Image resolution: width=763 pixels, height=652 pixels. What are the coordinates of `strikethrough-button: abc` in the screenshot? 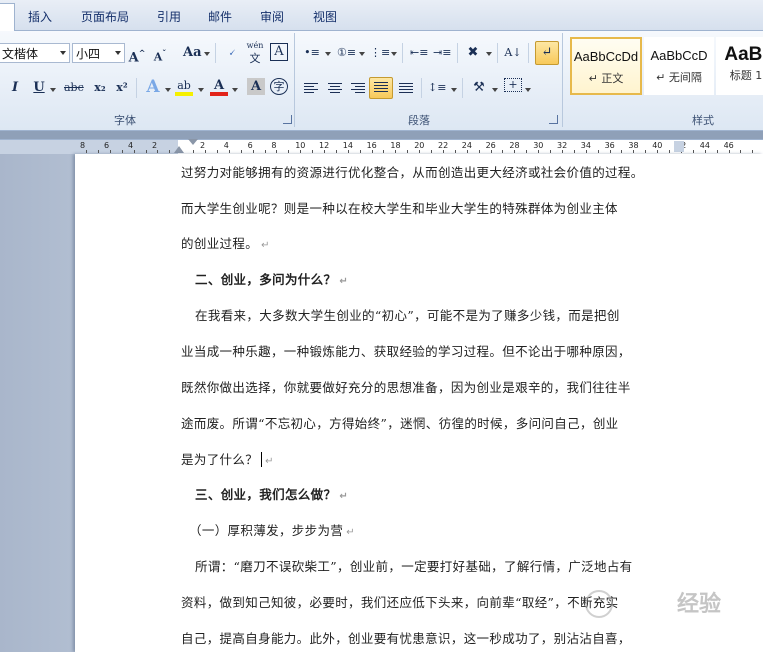 It's located at (74, 88).